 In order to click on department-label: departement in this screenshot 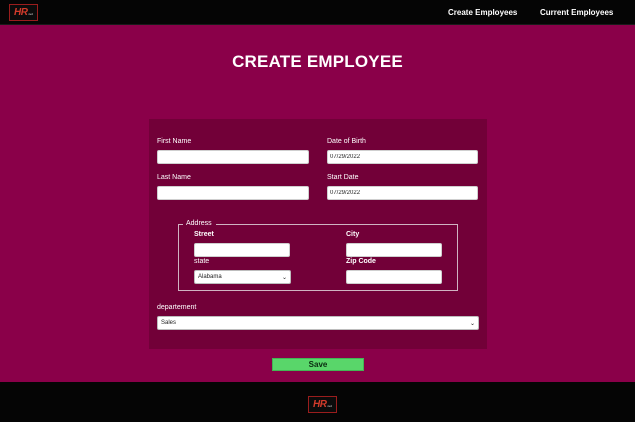, I will do `click(177, 307)`.